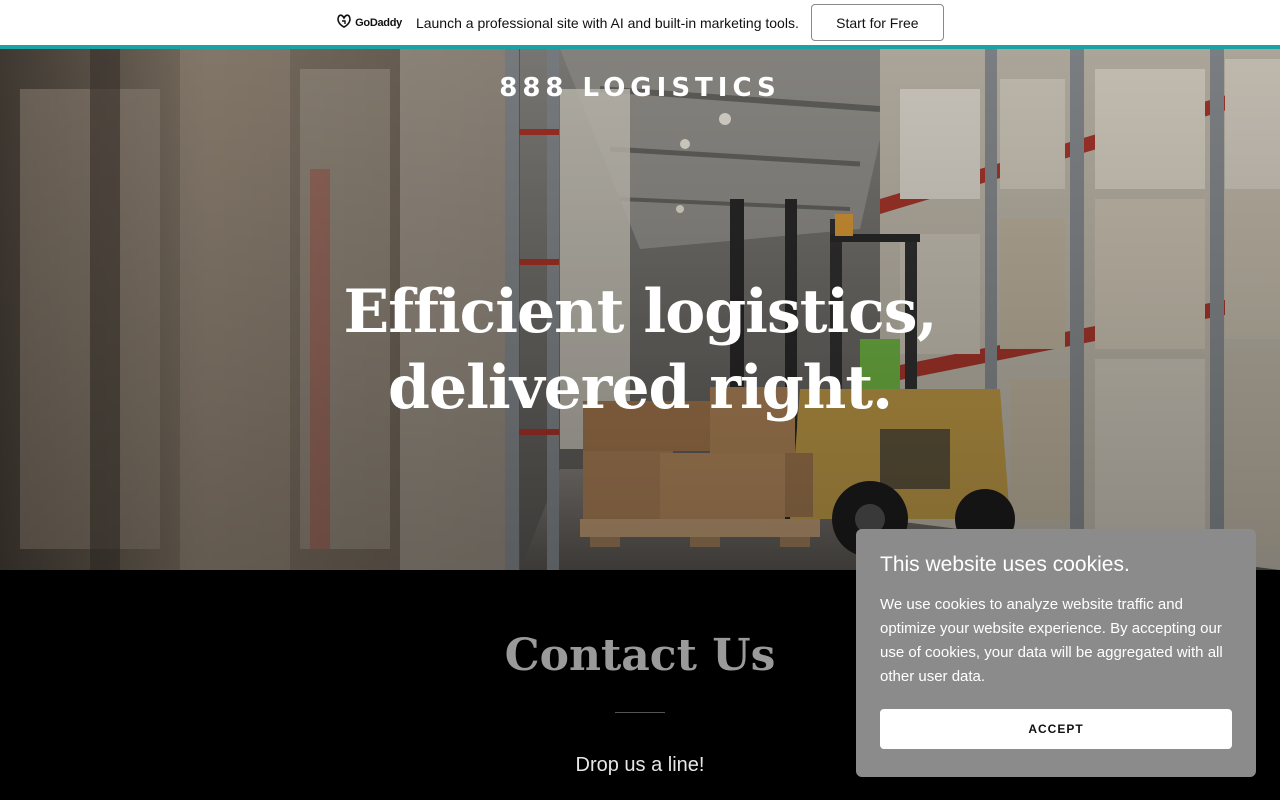 The image size is (1280, 800). I want to click on site-brand: 888 LOGISTICS, so click(640, 88).